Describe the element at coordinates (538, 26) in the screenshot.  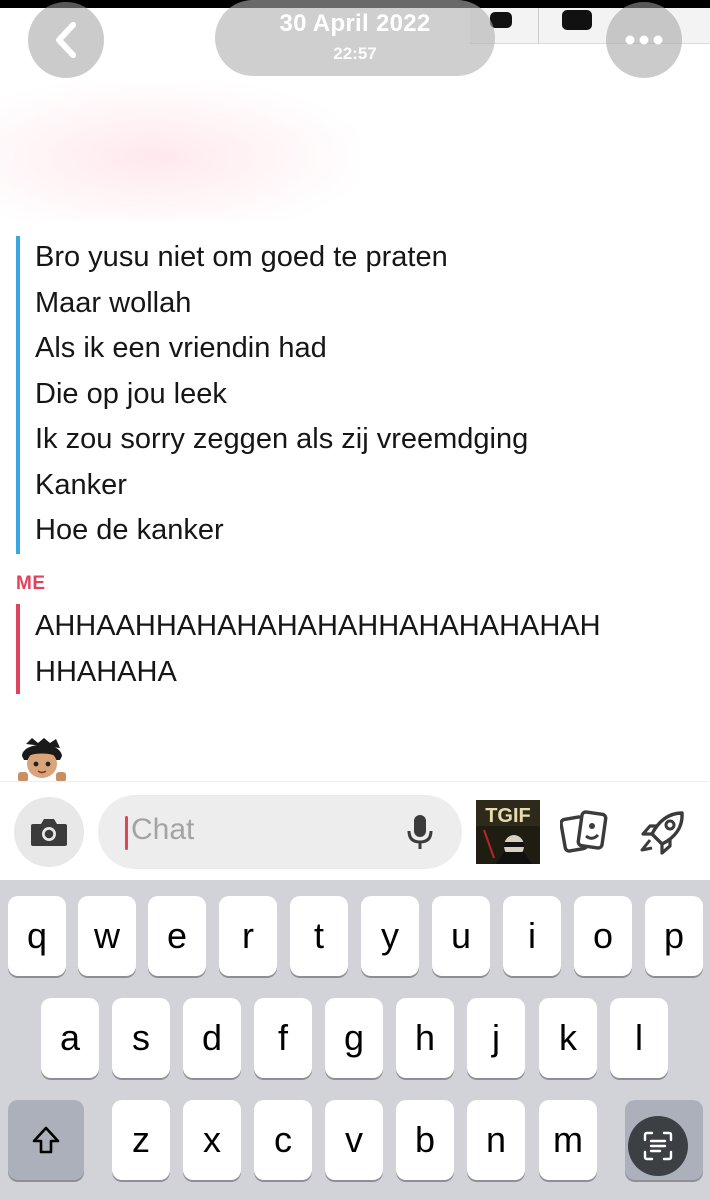
I see `divider` at that location.